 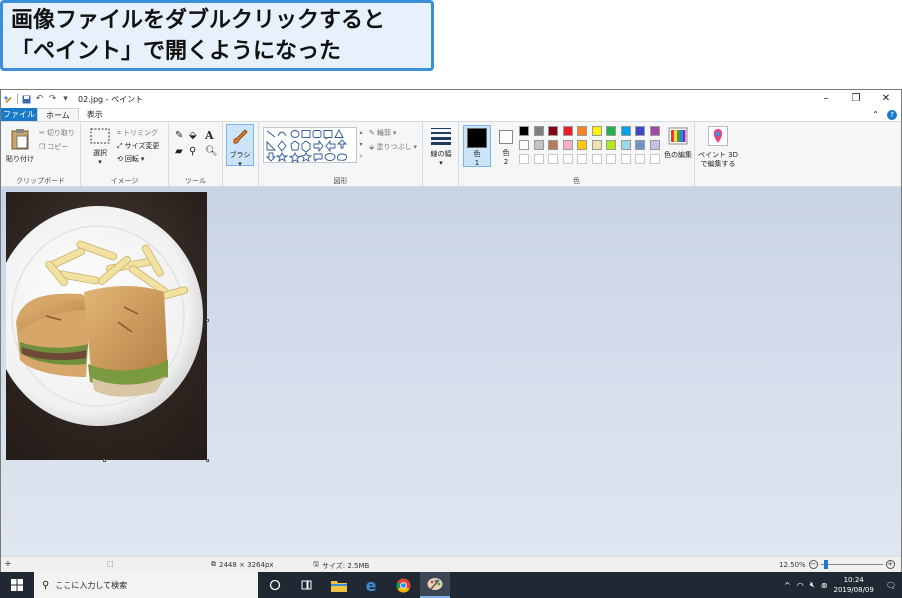 What do you see at coordinates (213, 564) in the screenshot?
I see `dimensions-icon: ⧉` at bounding box center [213, 564].